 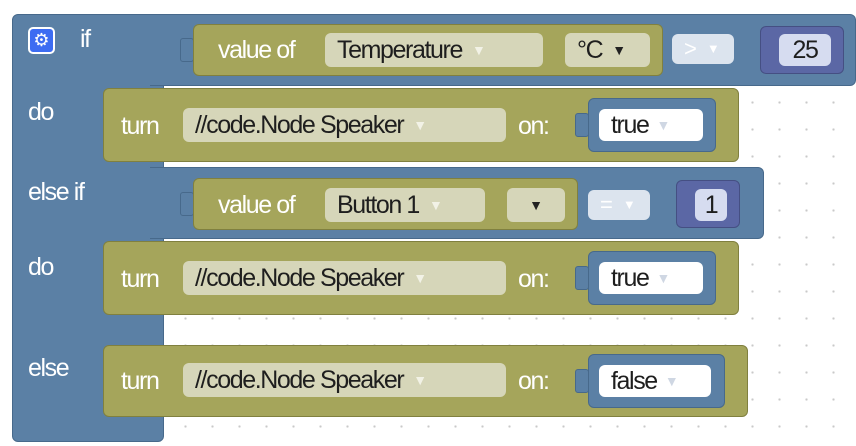 What do you see at coordinates (140, 381) in the screenshot?
I see `action-3-turn-label: turn` at bounding box center [140, 381].